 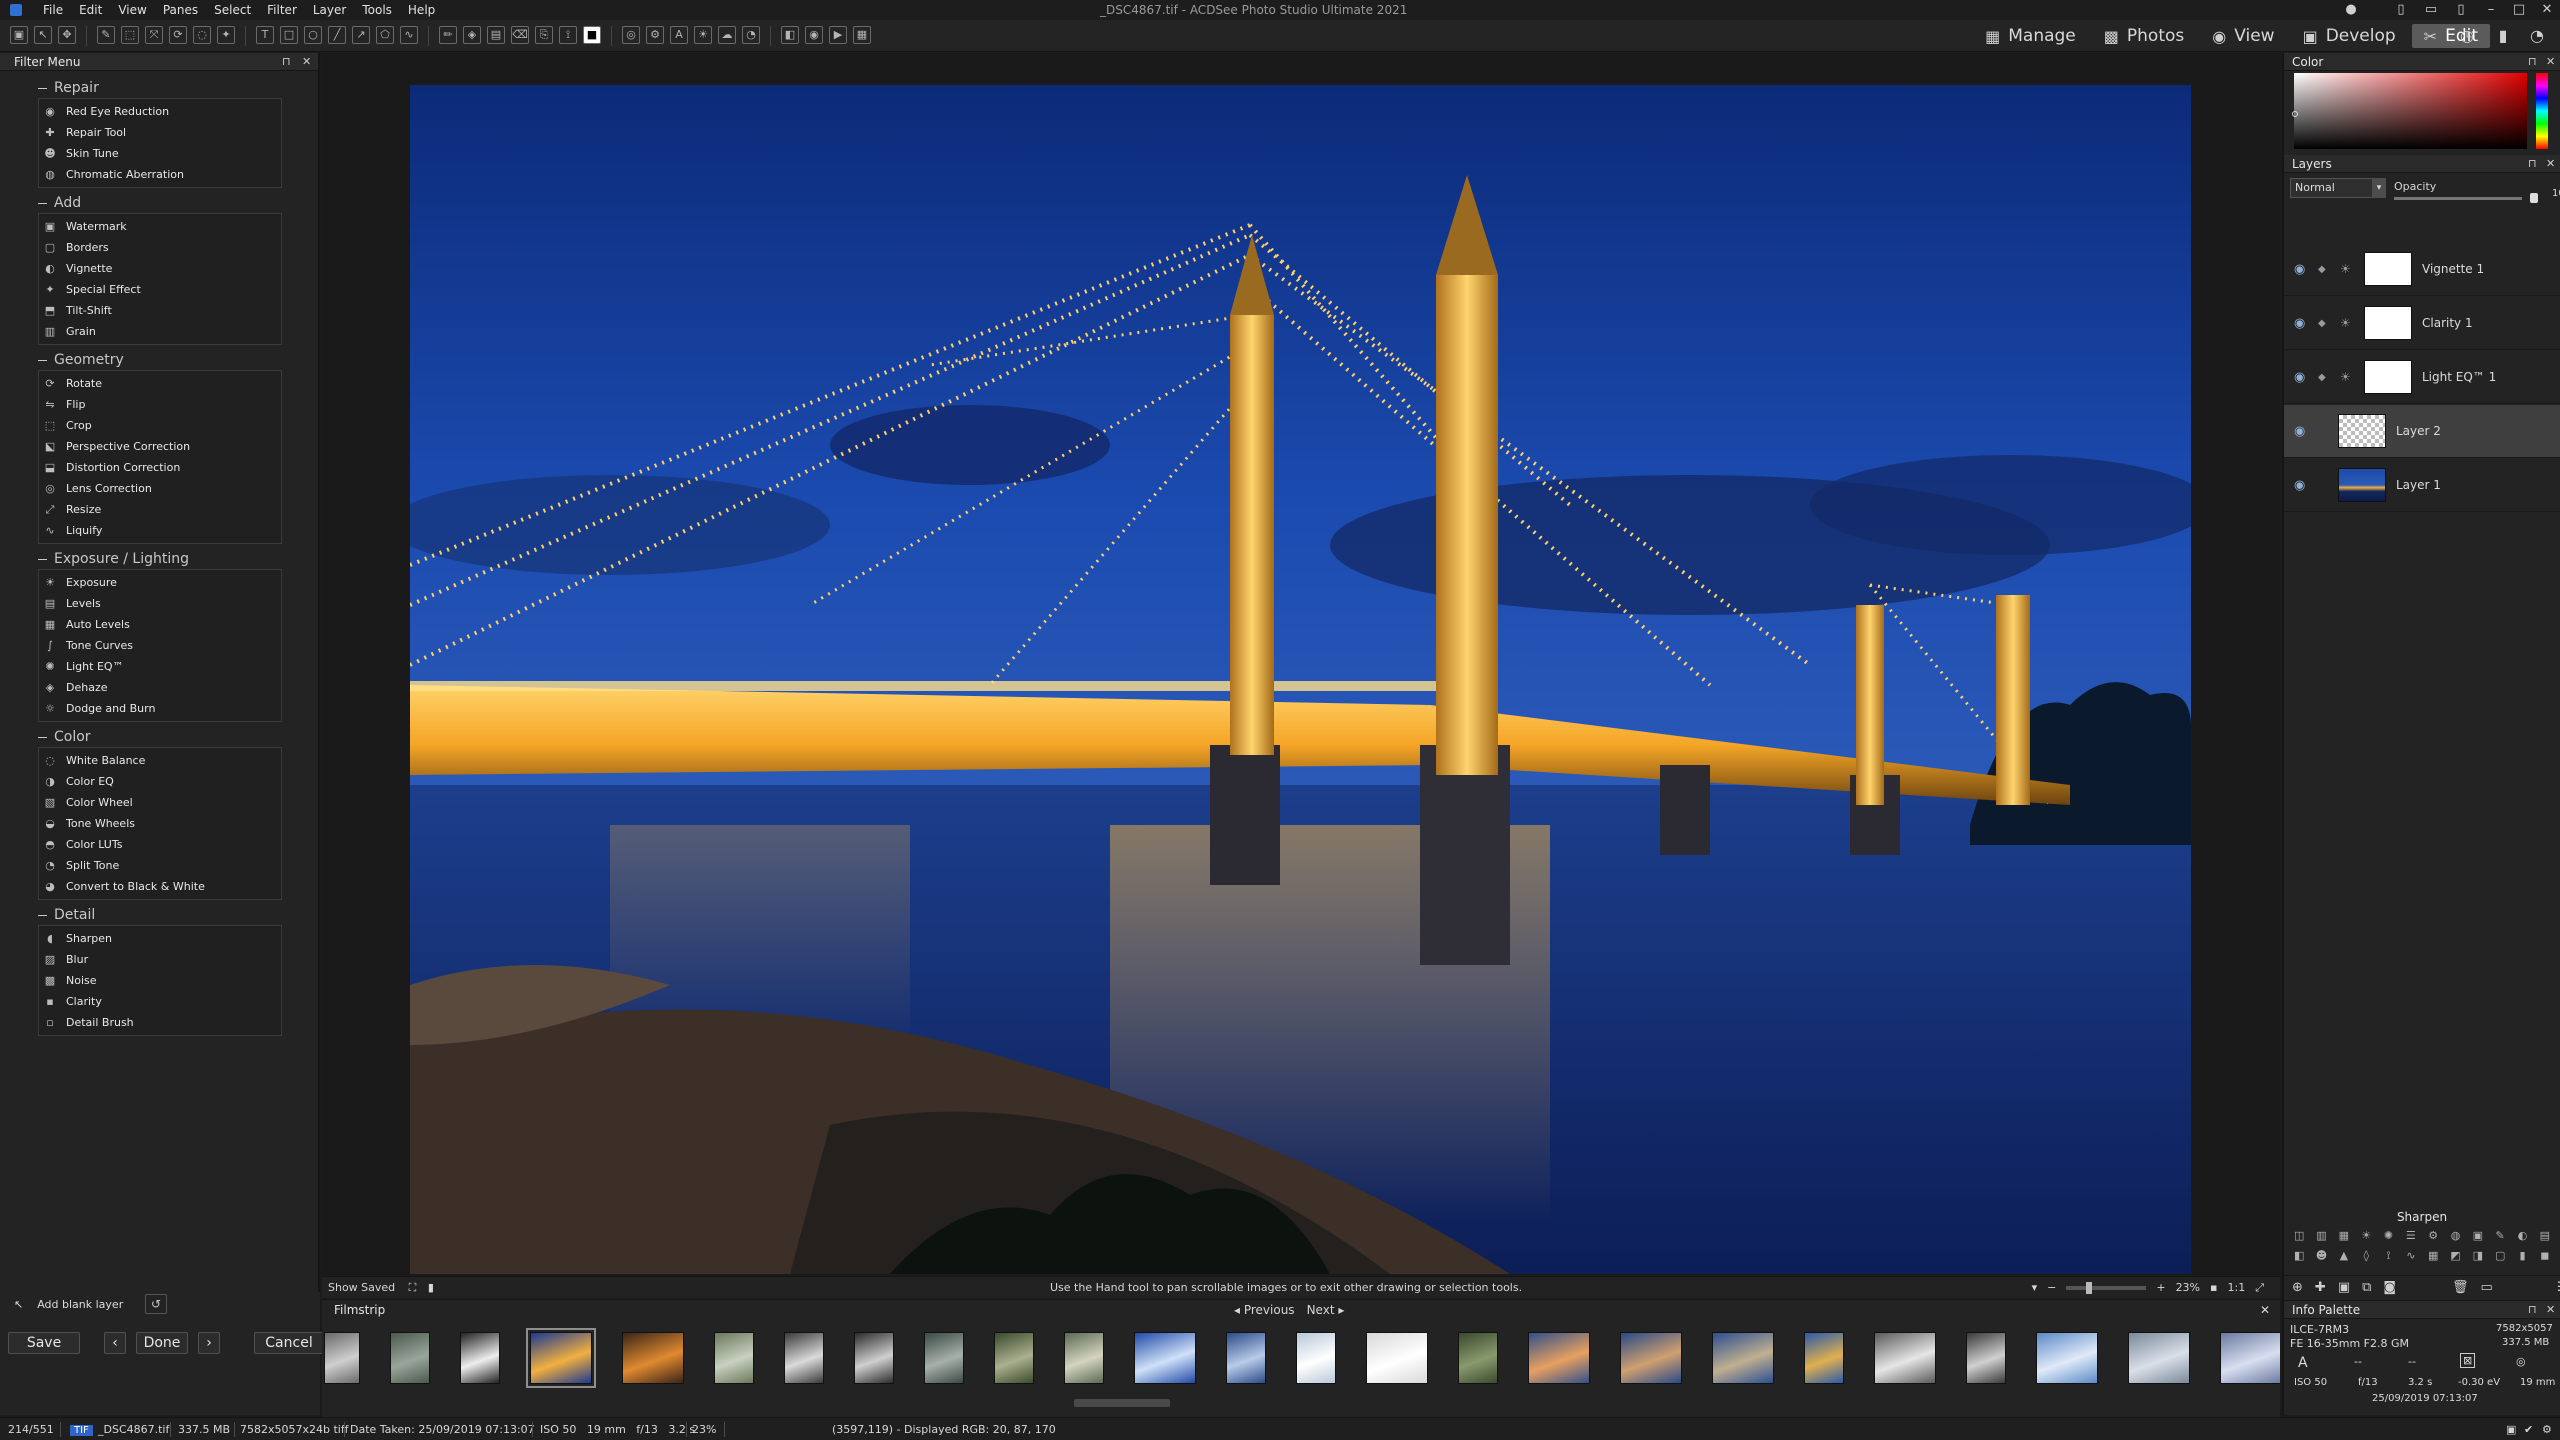 I want to click on filter-item: ◌ White Balance, so click(x=160, y=760).